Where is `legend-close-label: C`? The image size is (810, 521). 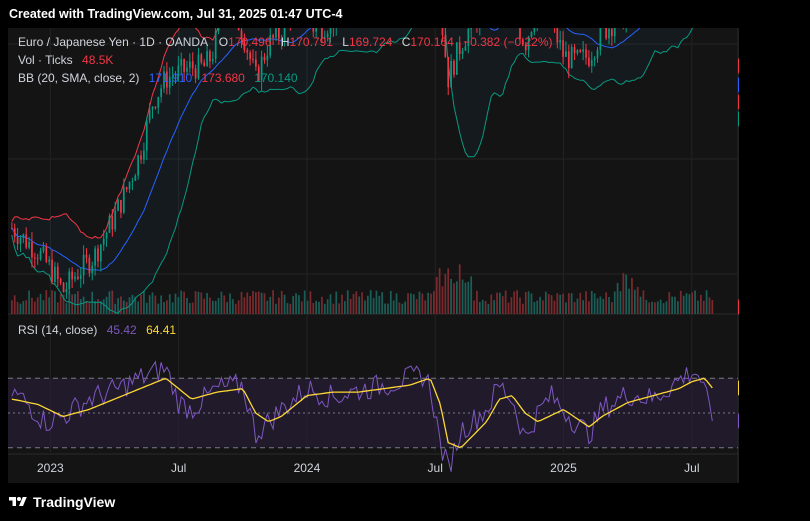 legend-close-label: C is located at coordinates (406, 42).